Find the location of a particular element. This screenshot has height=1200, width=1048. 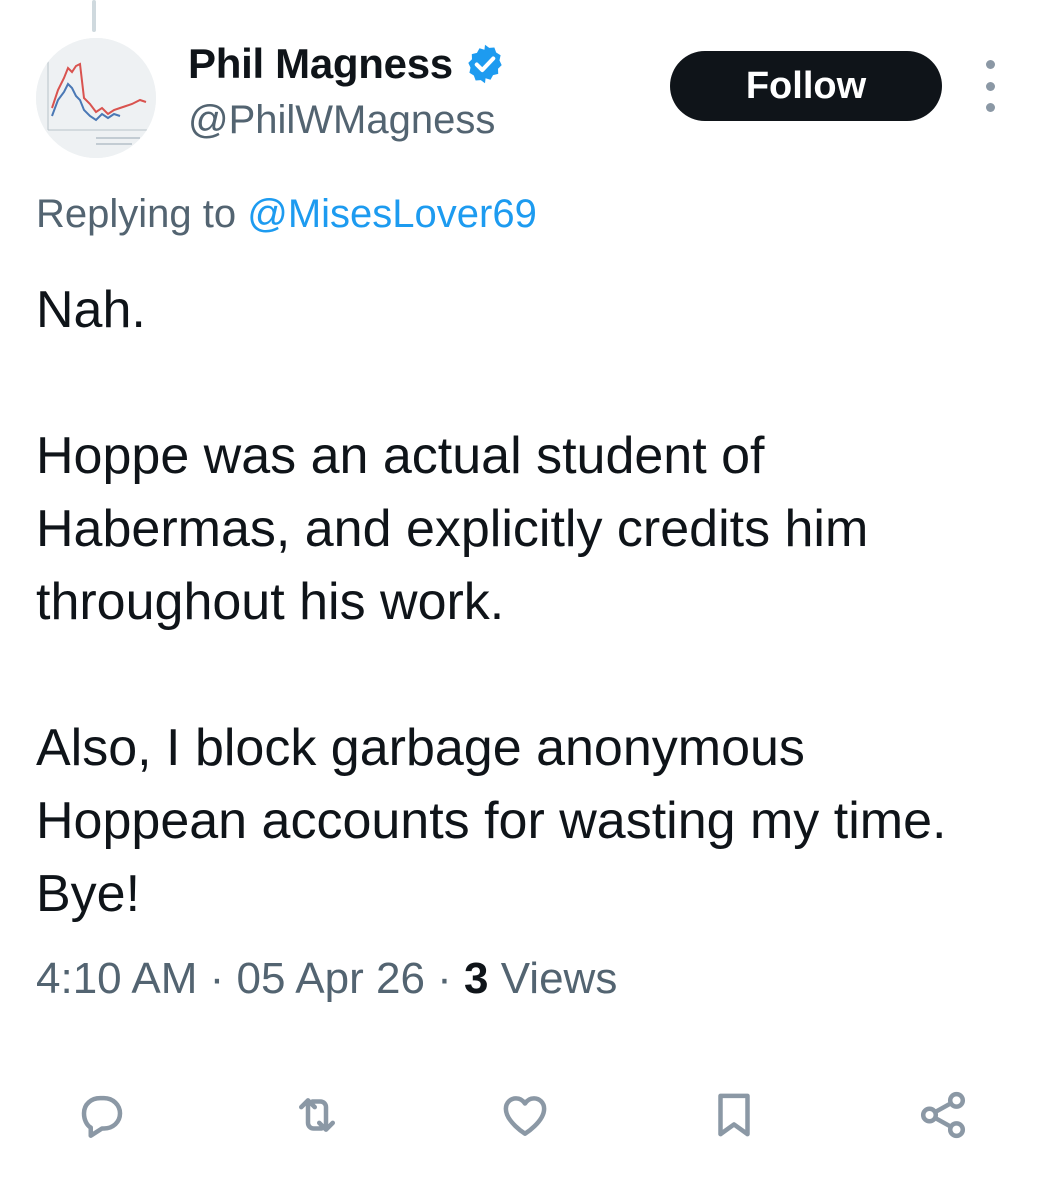

retweet-button is located at coordinates (317, 1115).